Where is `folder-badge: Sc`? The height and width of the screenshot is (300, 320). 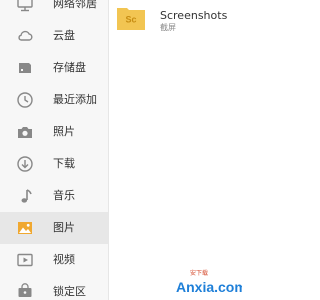 folder-badge: Sc is located at coordinates (130, 20).